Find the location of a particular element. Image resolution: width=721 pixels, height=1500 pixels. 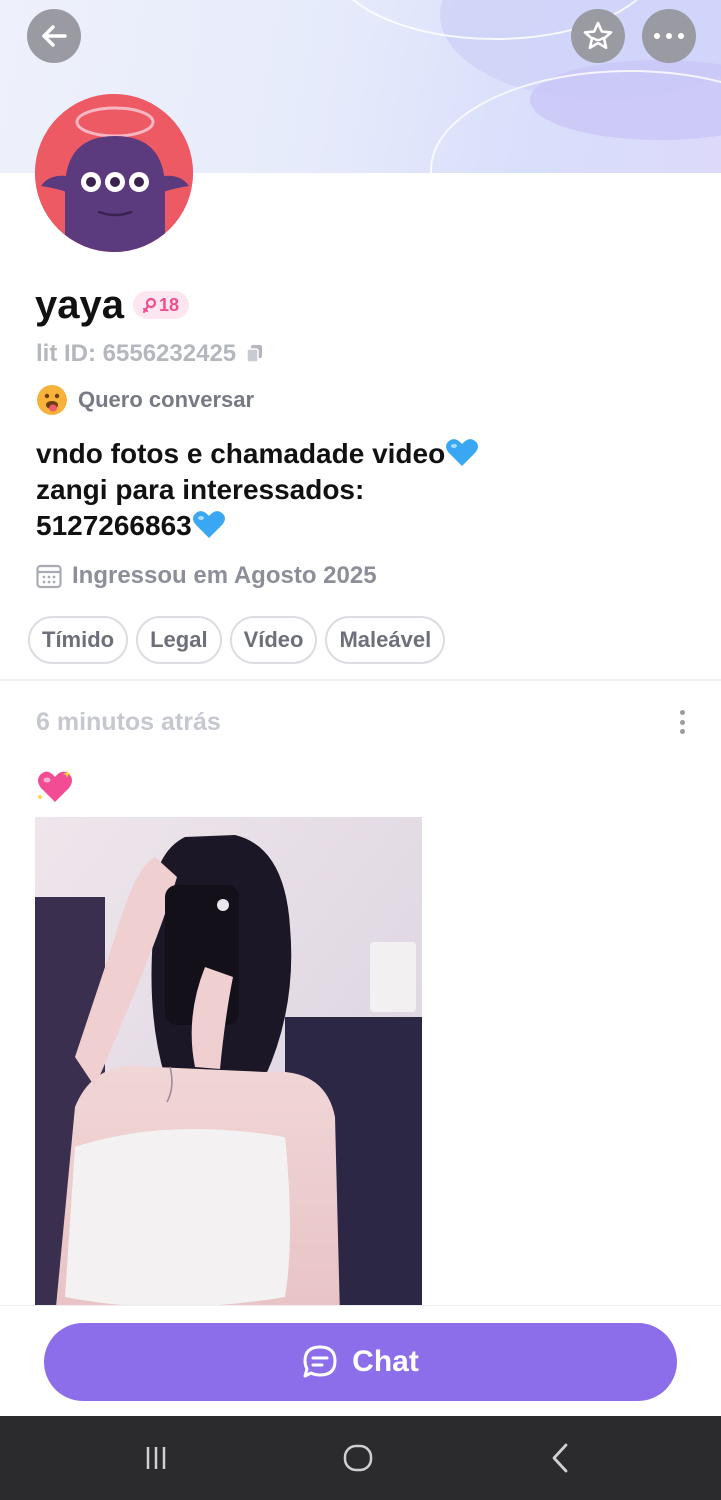

more-options-button is located at coordinates (669, 36).